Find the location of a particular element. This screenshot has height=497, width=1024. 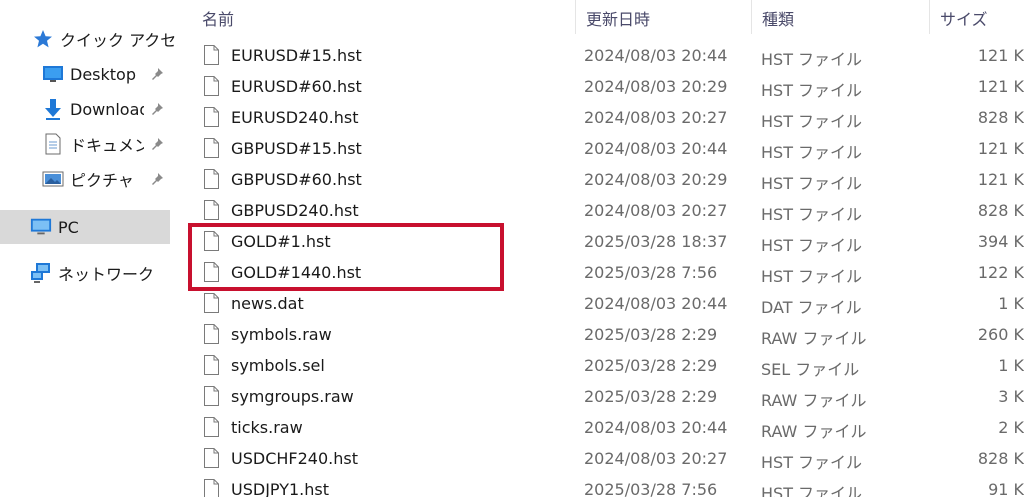

network-icon is located at coordinates (41, 273).